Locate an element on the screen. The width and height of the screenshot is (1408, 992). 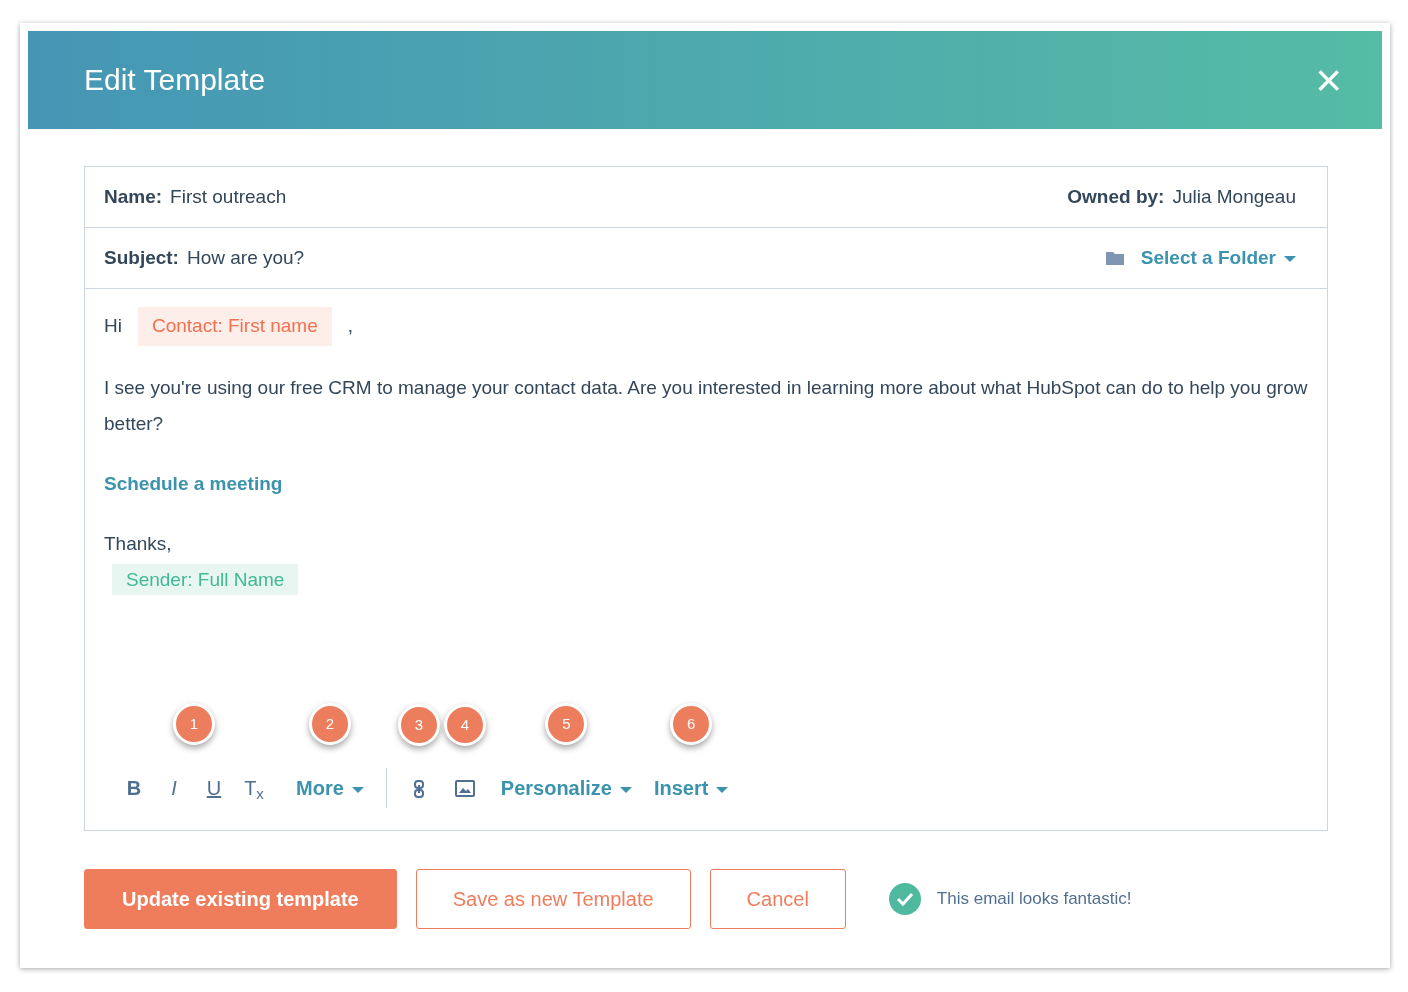
link-icon is located at coordinates (418, 788).